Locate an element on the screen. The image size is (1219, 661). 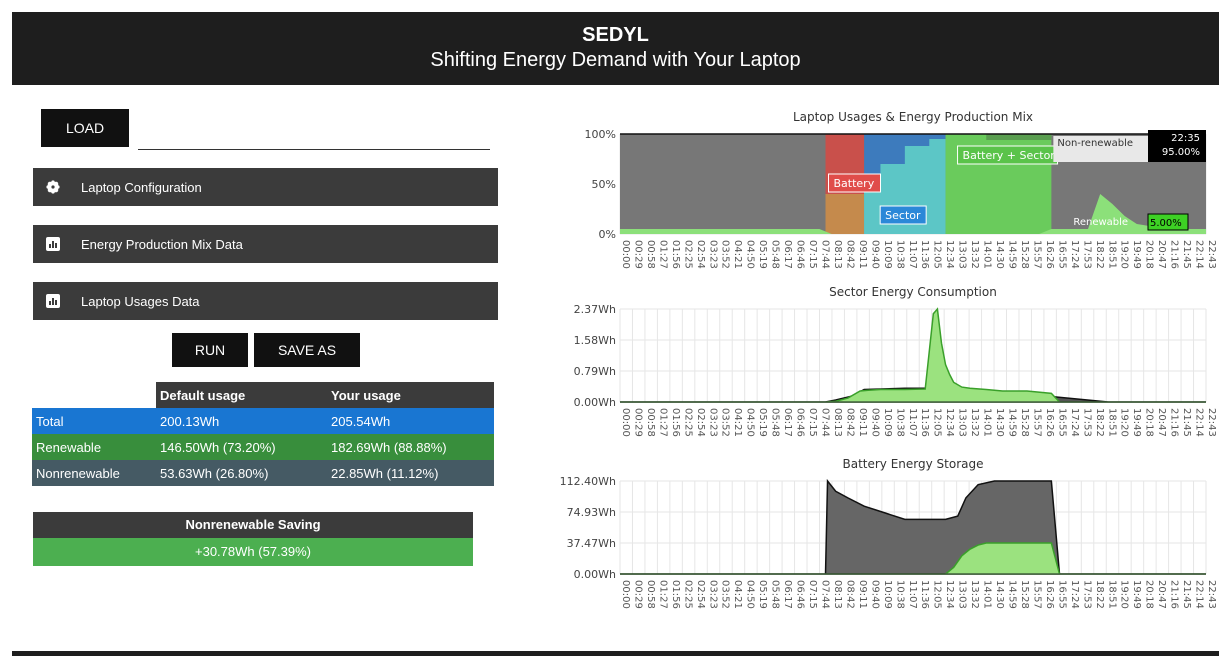
x-tick-label: 09:11 is located at coordinates (862, 254).